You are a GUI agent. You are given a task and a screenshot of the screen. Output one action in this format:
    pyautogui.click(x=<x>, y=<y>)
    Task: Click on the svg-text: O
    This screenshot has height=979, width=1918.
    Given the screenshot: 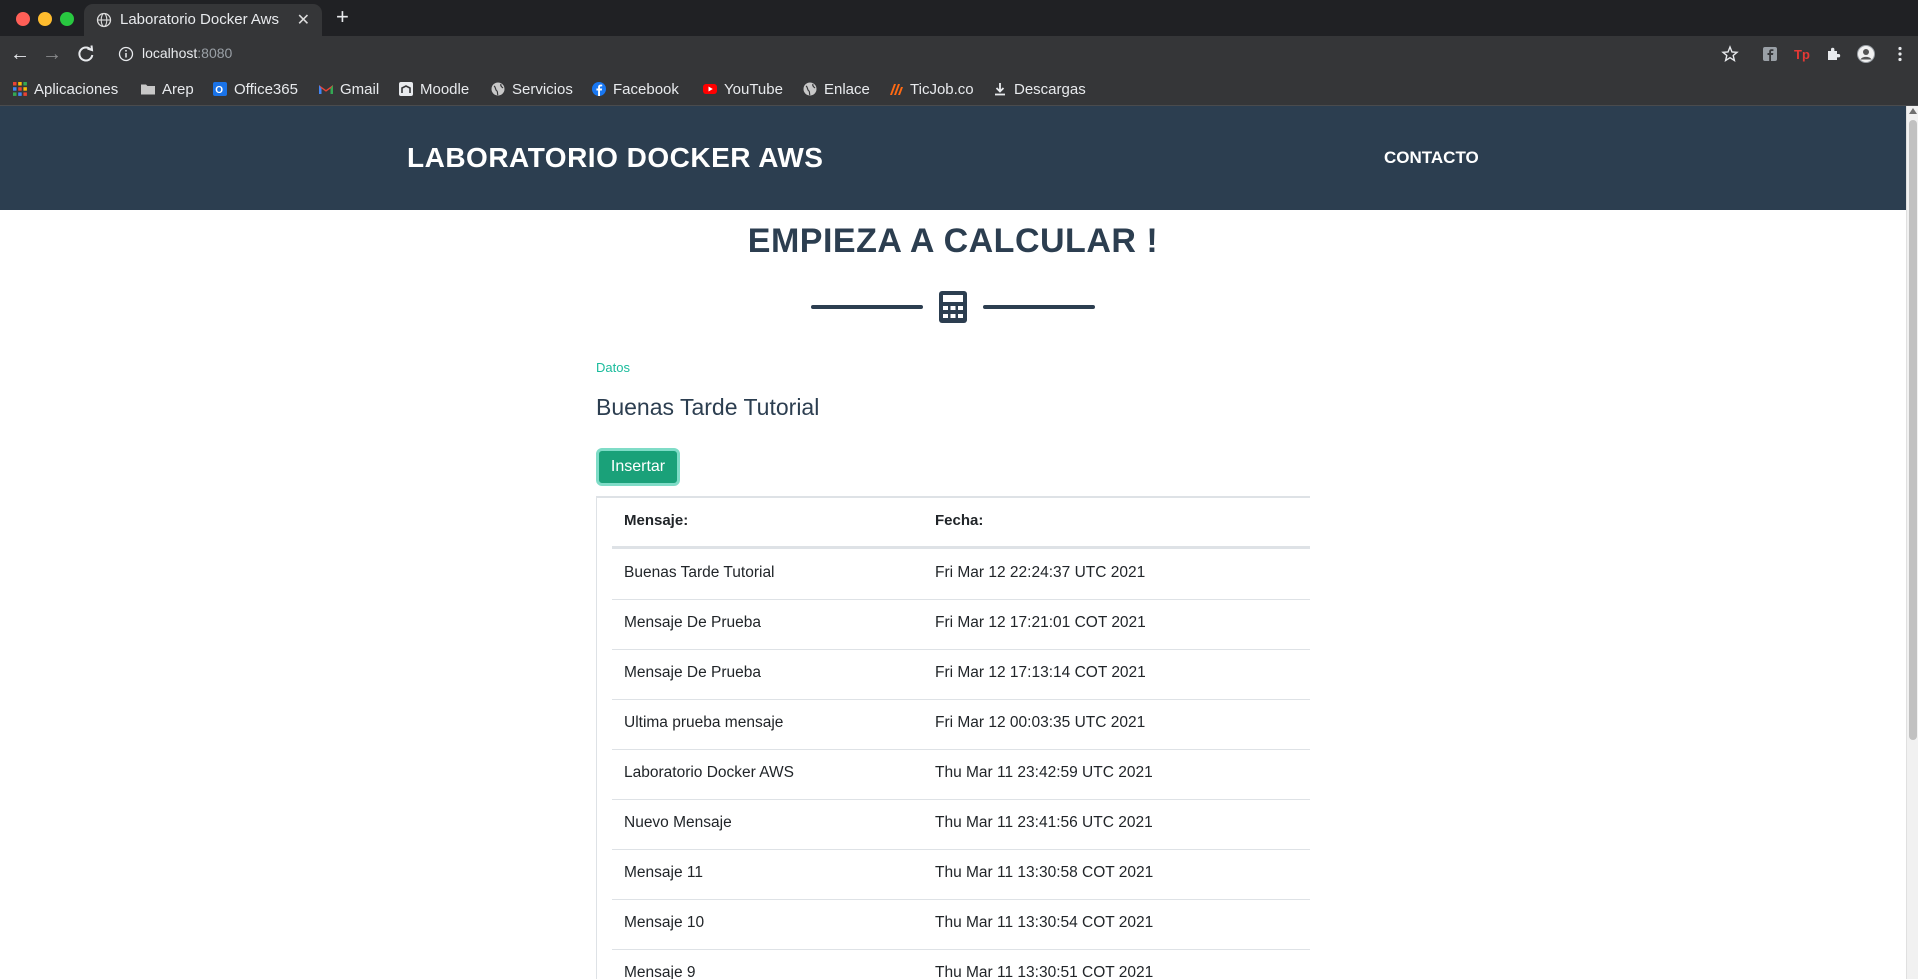 What is the action you would take?
    pyautogui.click(x=219, y=90)
    